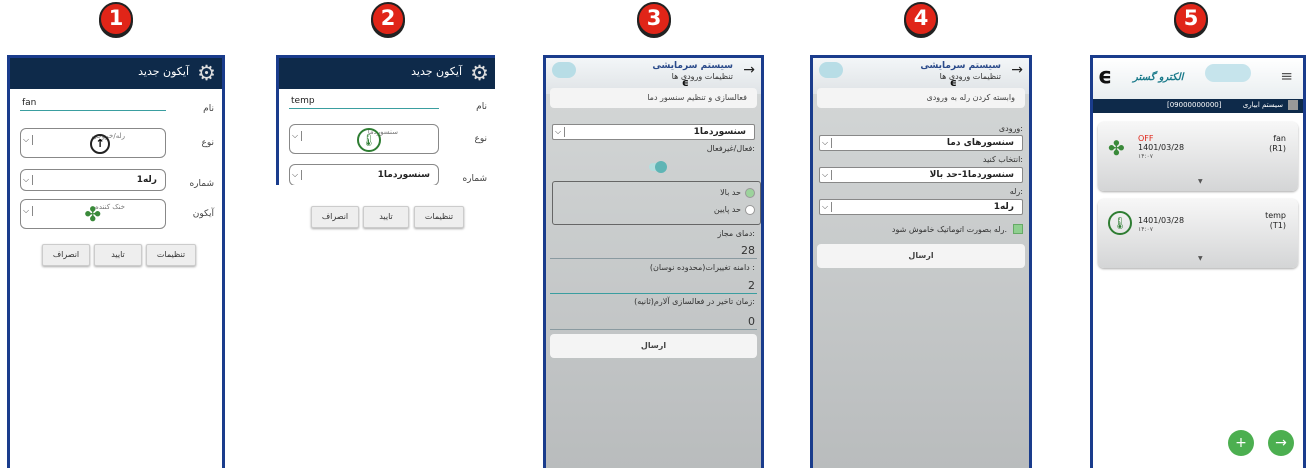 Image resolution: width=1307 pixels, height=468 pixels. Describe the element at coordinates (403, 175) in the screenshot. I see `number-value: سنسوردما1` at that location.